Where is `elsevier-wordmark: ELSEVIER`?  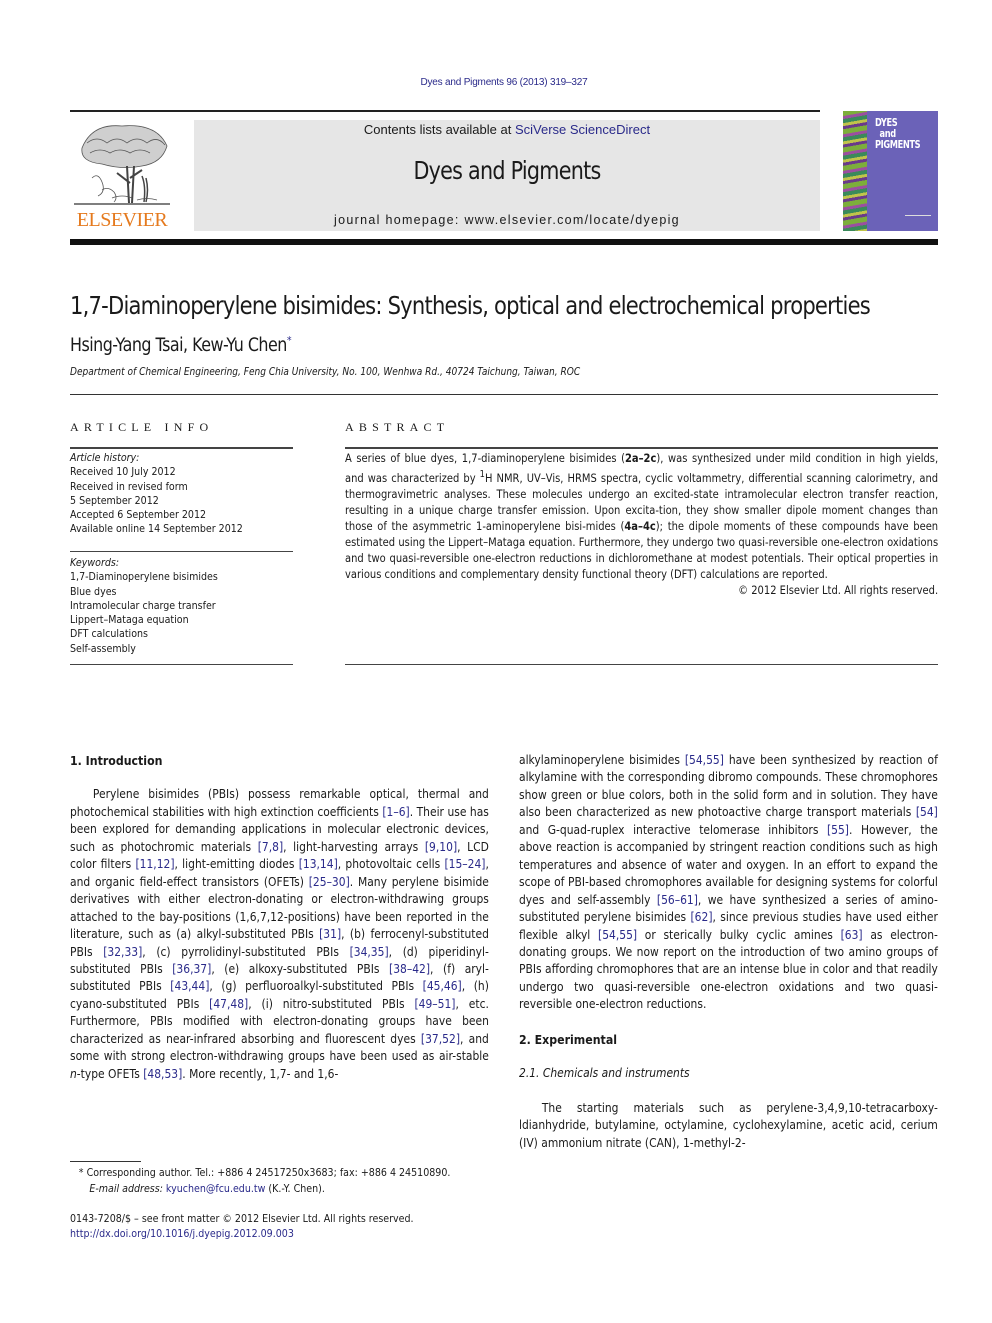 elsevier-wordmark: ELSEVIER is located at coordinates (122, 220).